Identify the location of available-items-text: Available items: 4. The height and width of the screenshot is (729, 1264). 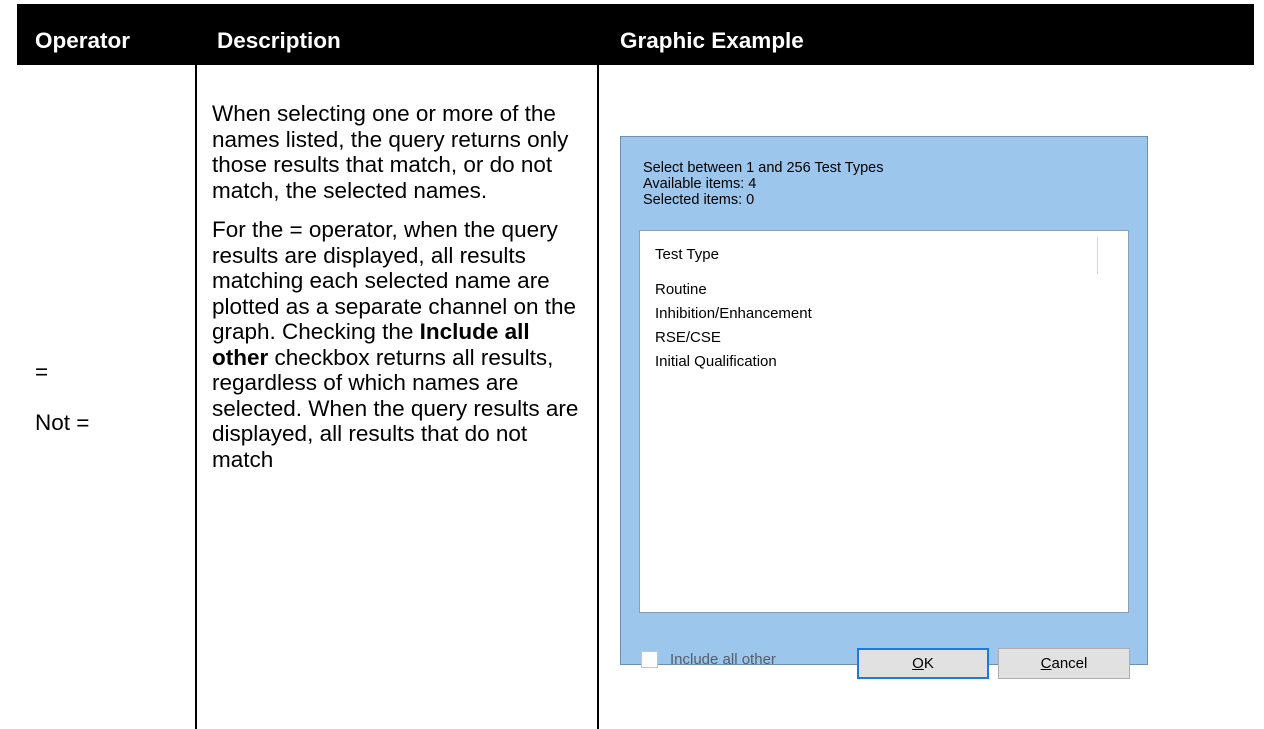
(700, 184).